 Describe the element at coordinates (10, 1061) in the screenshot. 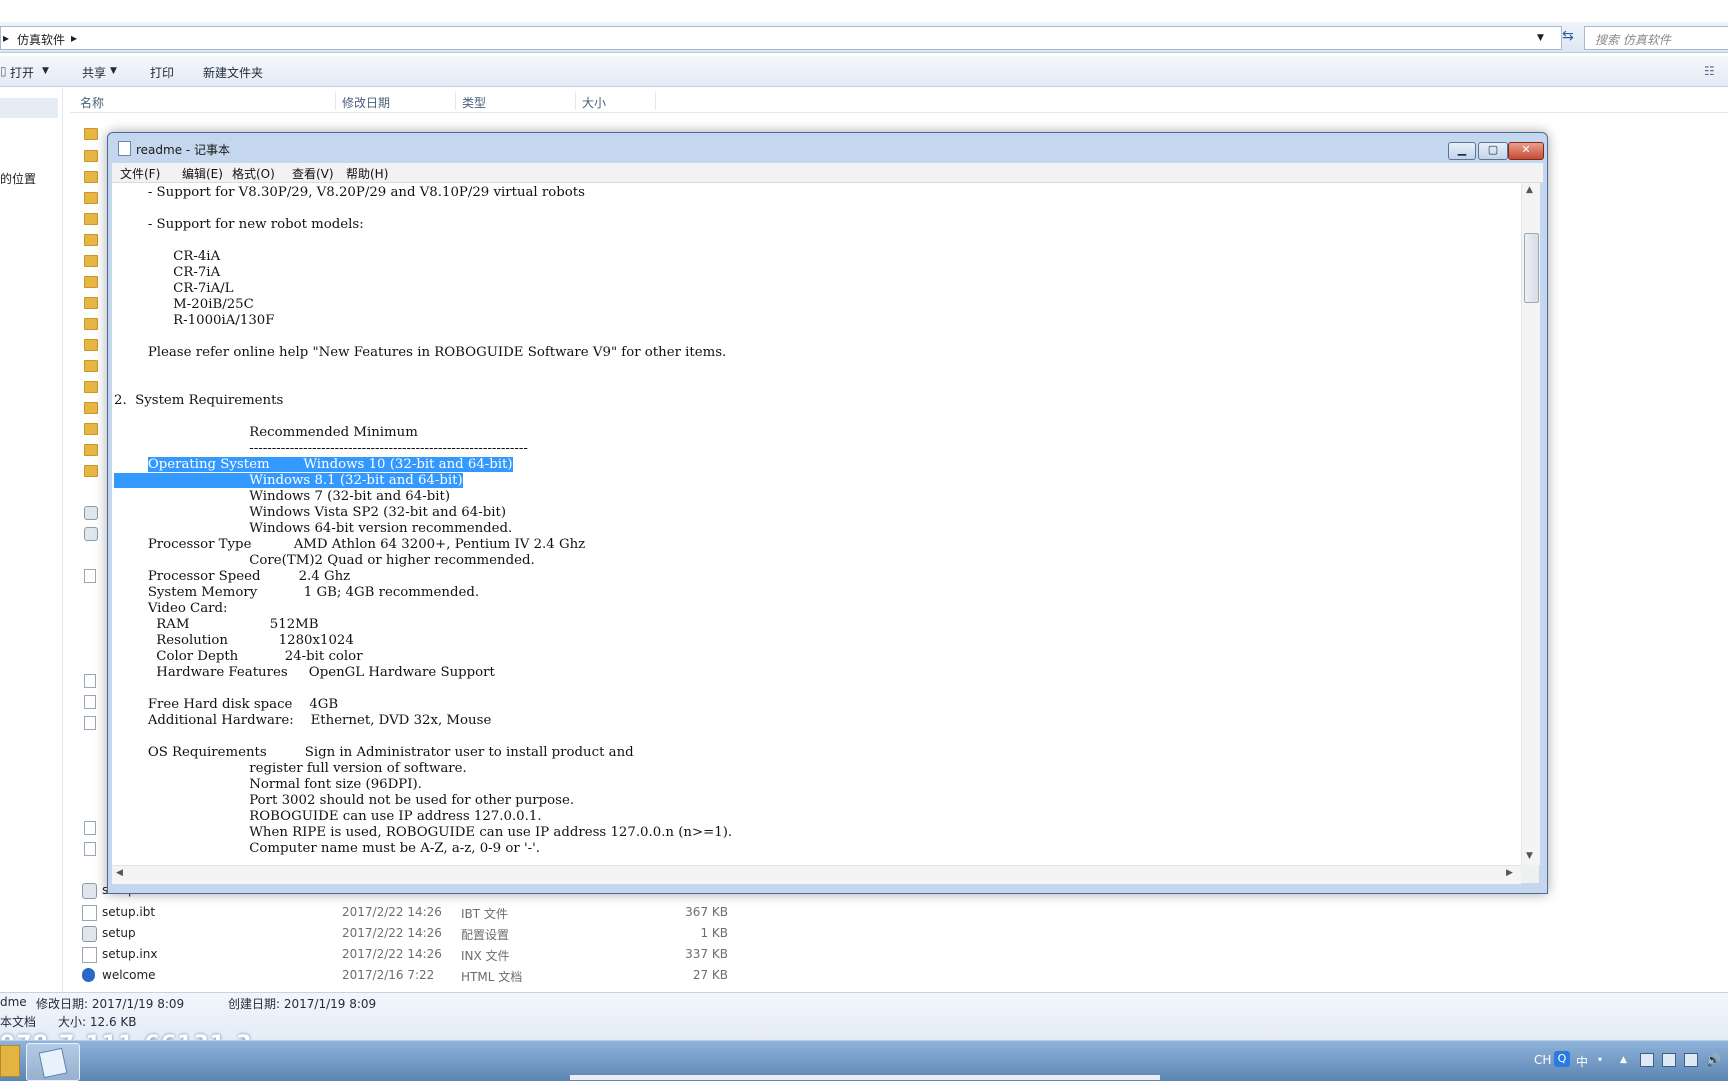

I see `explorer-taskbar-icon` at that location.